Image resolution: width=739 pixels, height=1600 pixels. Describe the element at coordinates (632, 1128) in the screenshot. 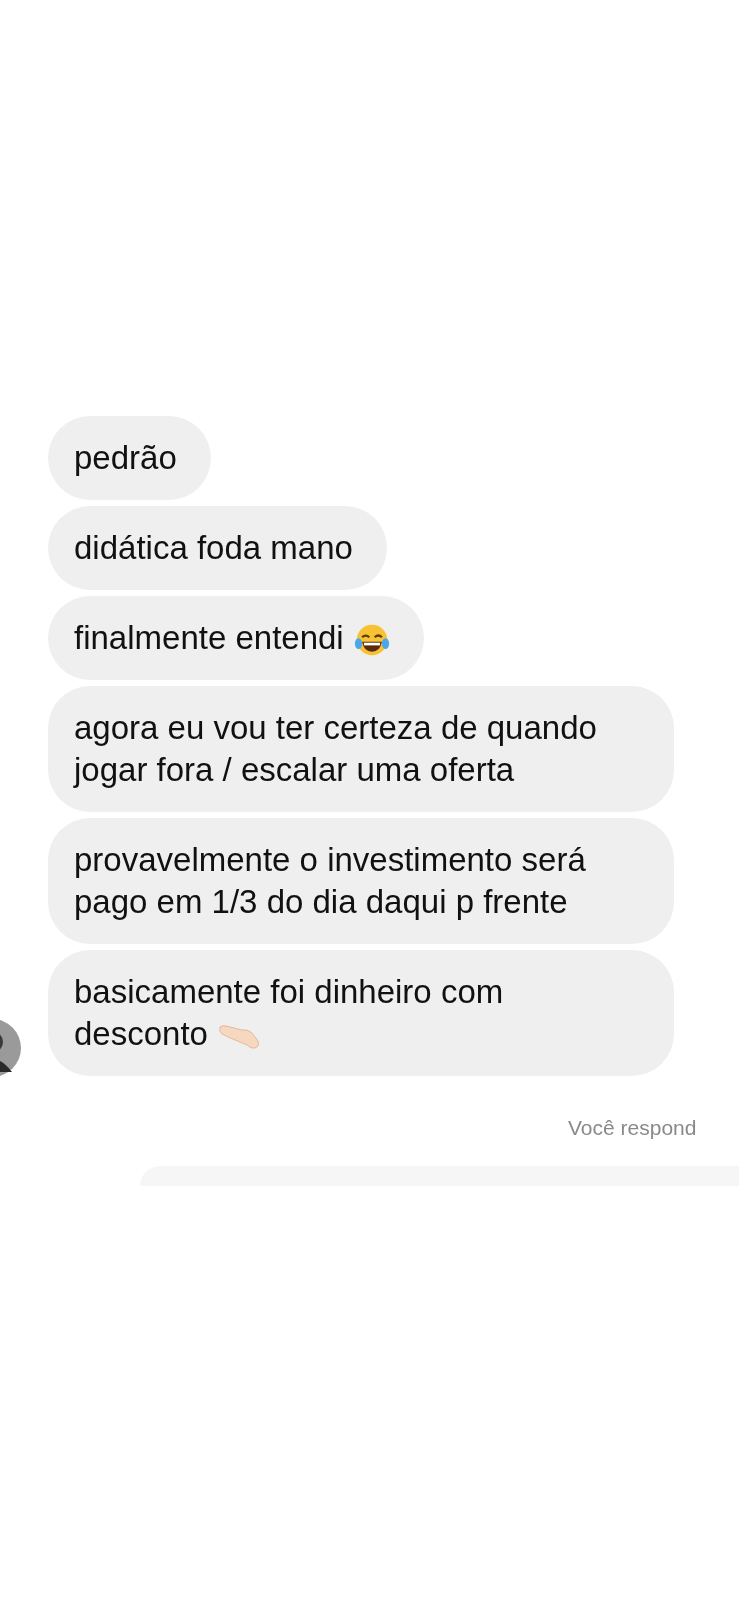

I see `reply-status: Você respond` at that location.